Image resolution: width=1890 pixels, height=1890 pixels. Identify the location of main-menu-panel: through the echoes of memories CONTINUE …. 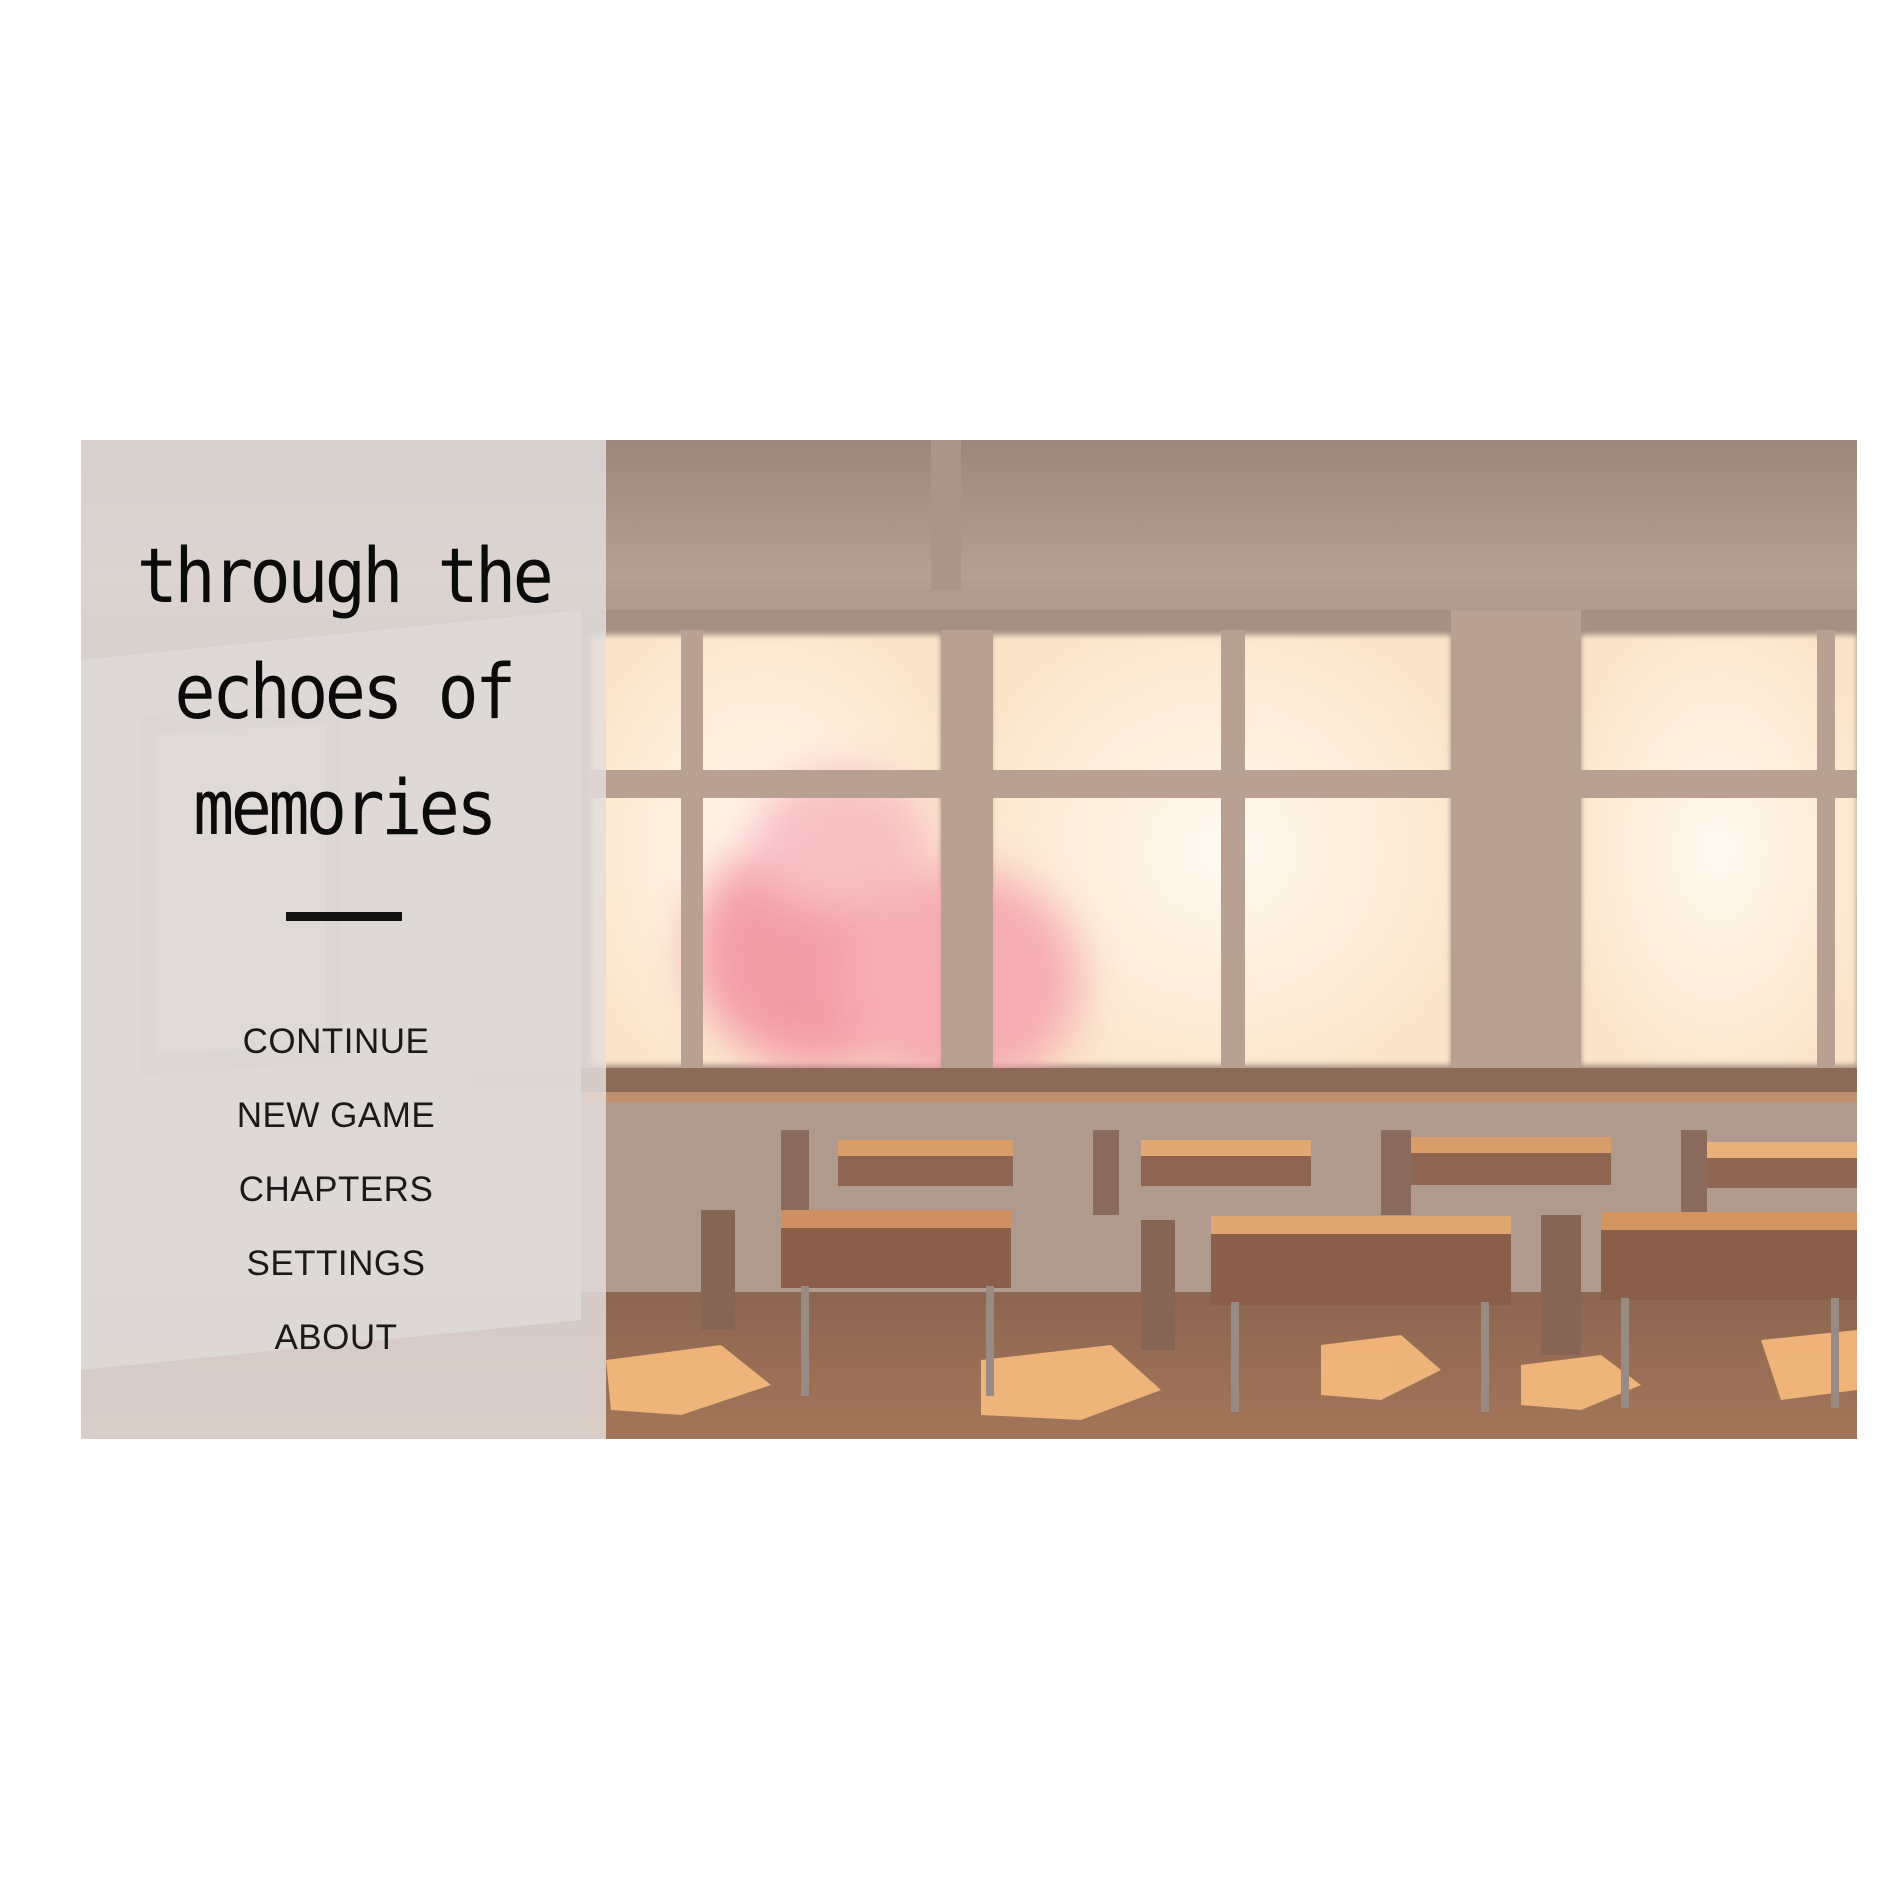
(343, 939).